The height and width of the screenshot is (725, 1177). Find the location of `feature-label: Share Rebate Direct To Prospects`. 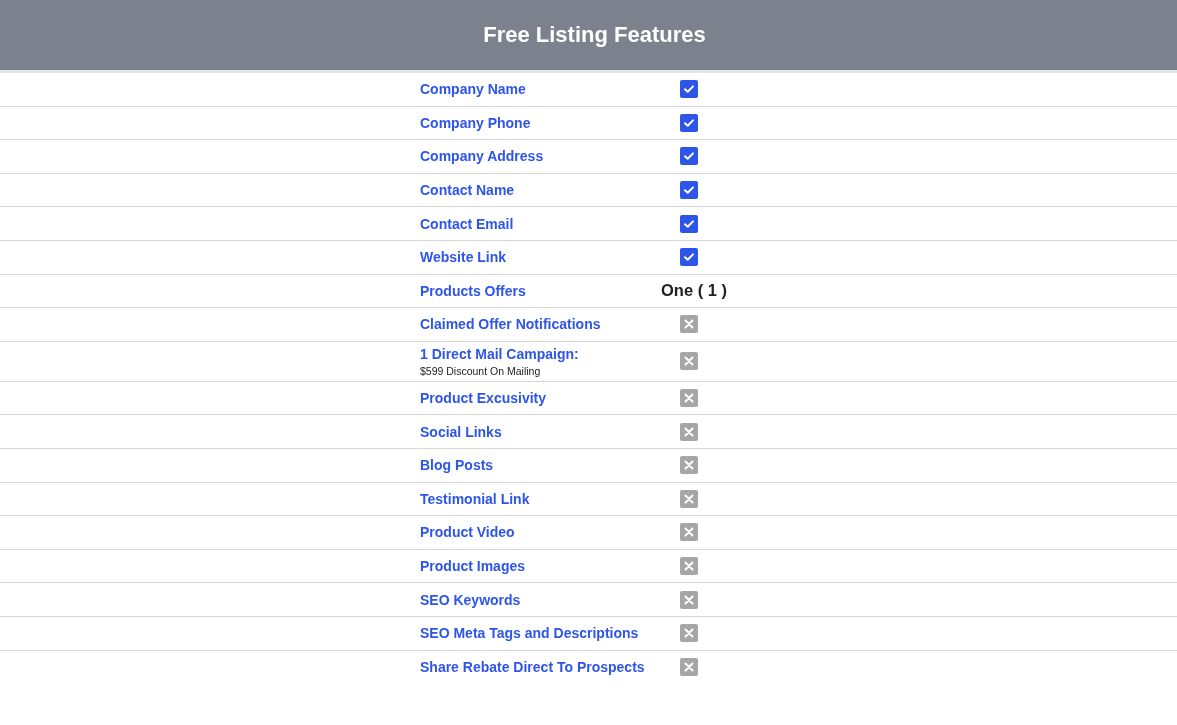

feature-label: Share Rebate Direct To Prospects is located at coordinates (533, 667).